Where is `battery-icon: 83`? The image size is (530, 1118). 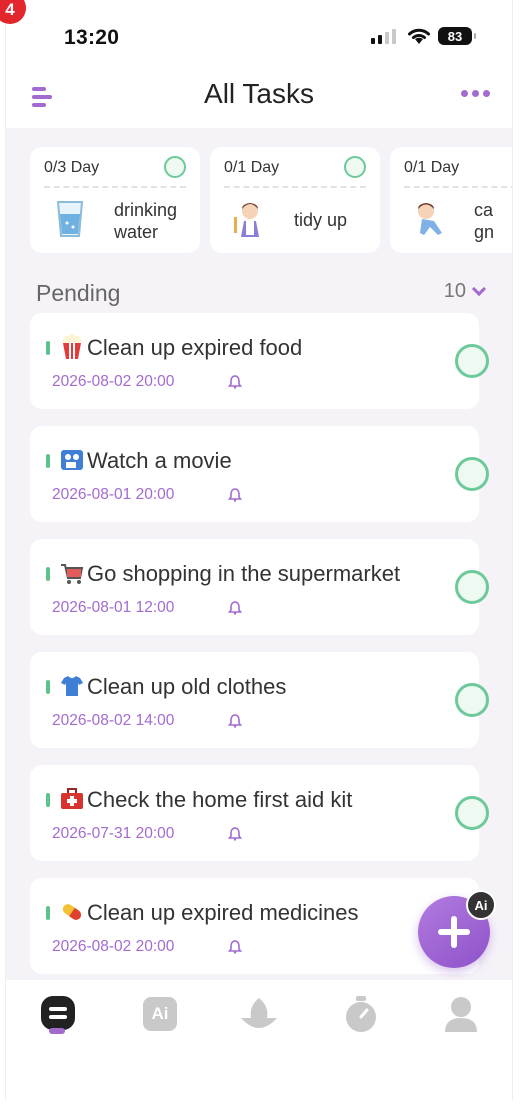 battery-icon: 83 is located at coordinates (457, 36).